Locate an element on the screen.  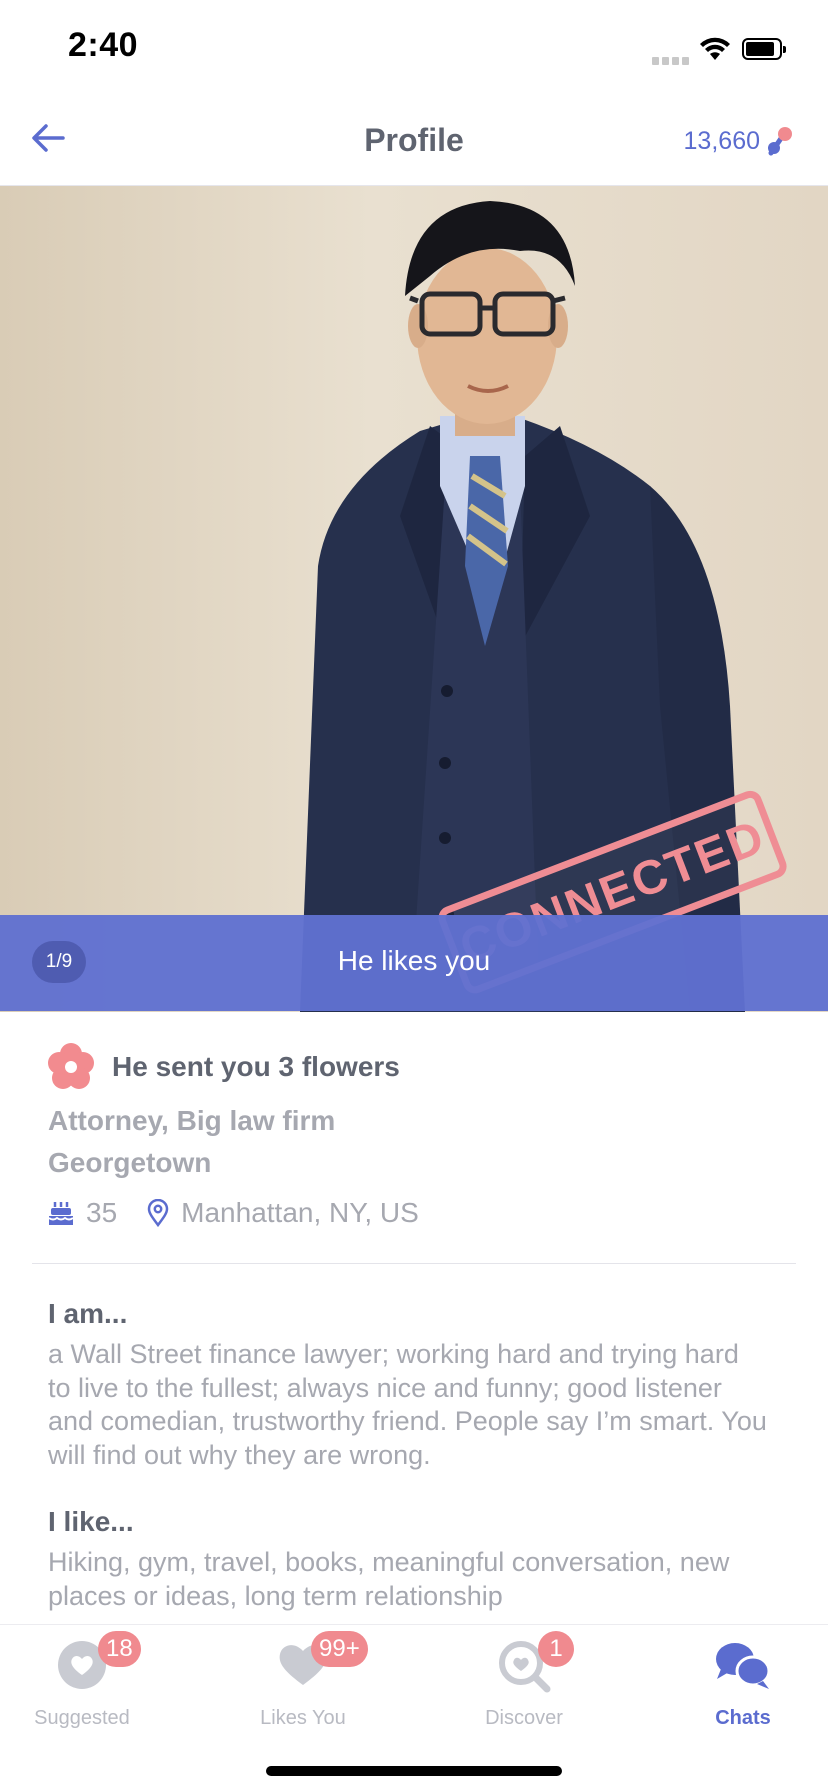
tab-label-likes-you: Likes You is located at coordinates (303, 1718).